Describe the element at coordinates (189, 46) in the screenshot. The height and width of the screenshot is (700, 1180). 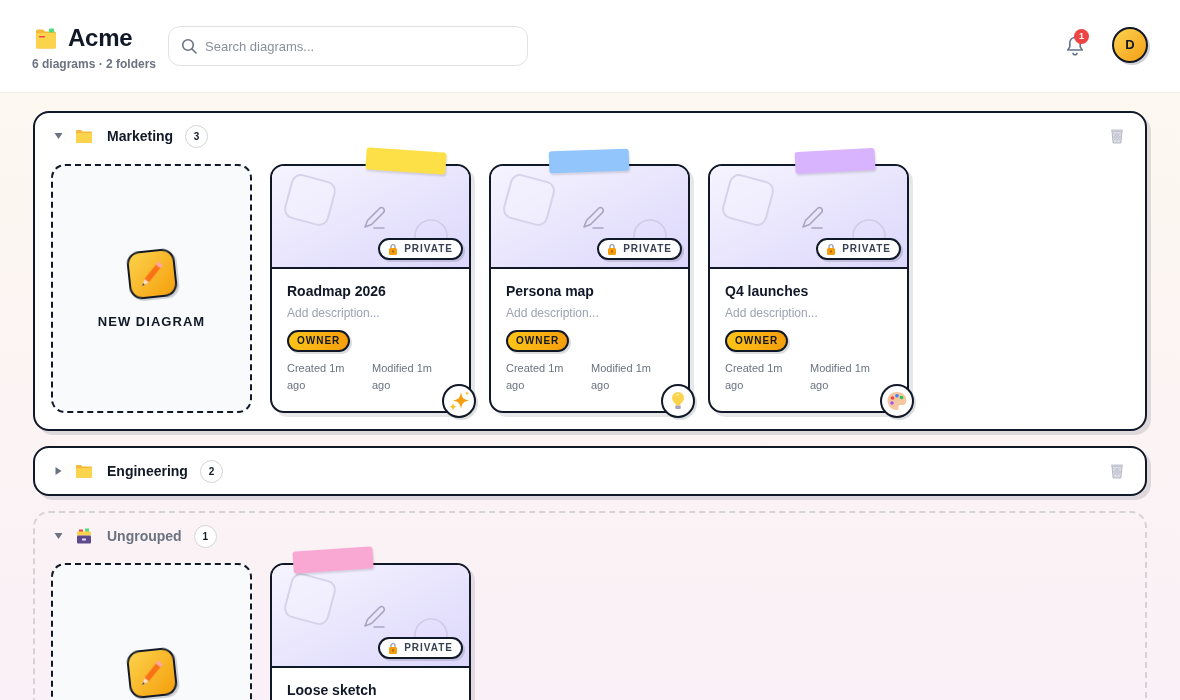
I see `search-icon` at that location.